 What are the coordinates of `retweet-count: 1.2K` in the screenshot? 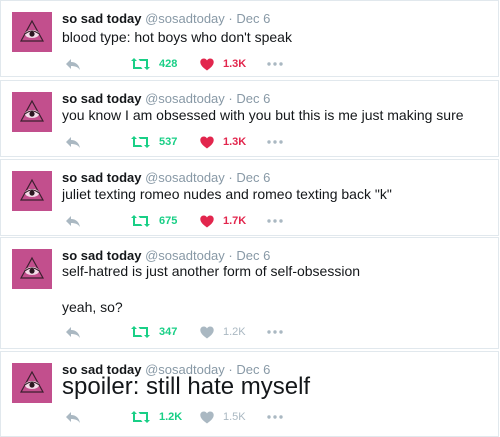 It's located at (171, 417).